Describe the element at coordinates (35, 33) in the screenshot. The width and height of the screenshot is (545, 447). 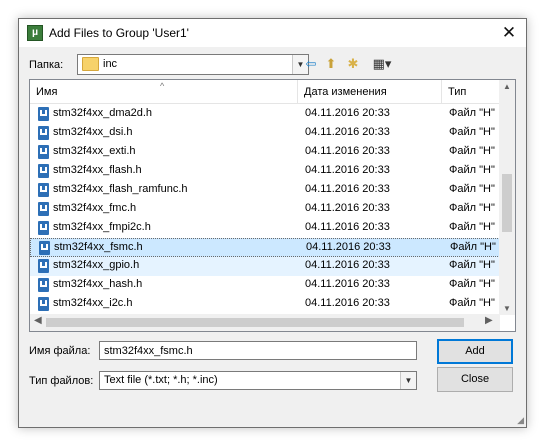
I see `app-icon: μ` at that location.